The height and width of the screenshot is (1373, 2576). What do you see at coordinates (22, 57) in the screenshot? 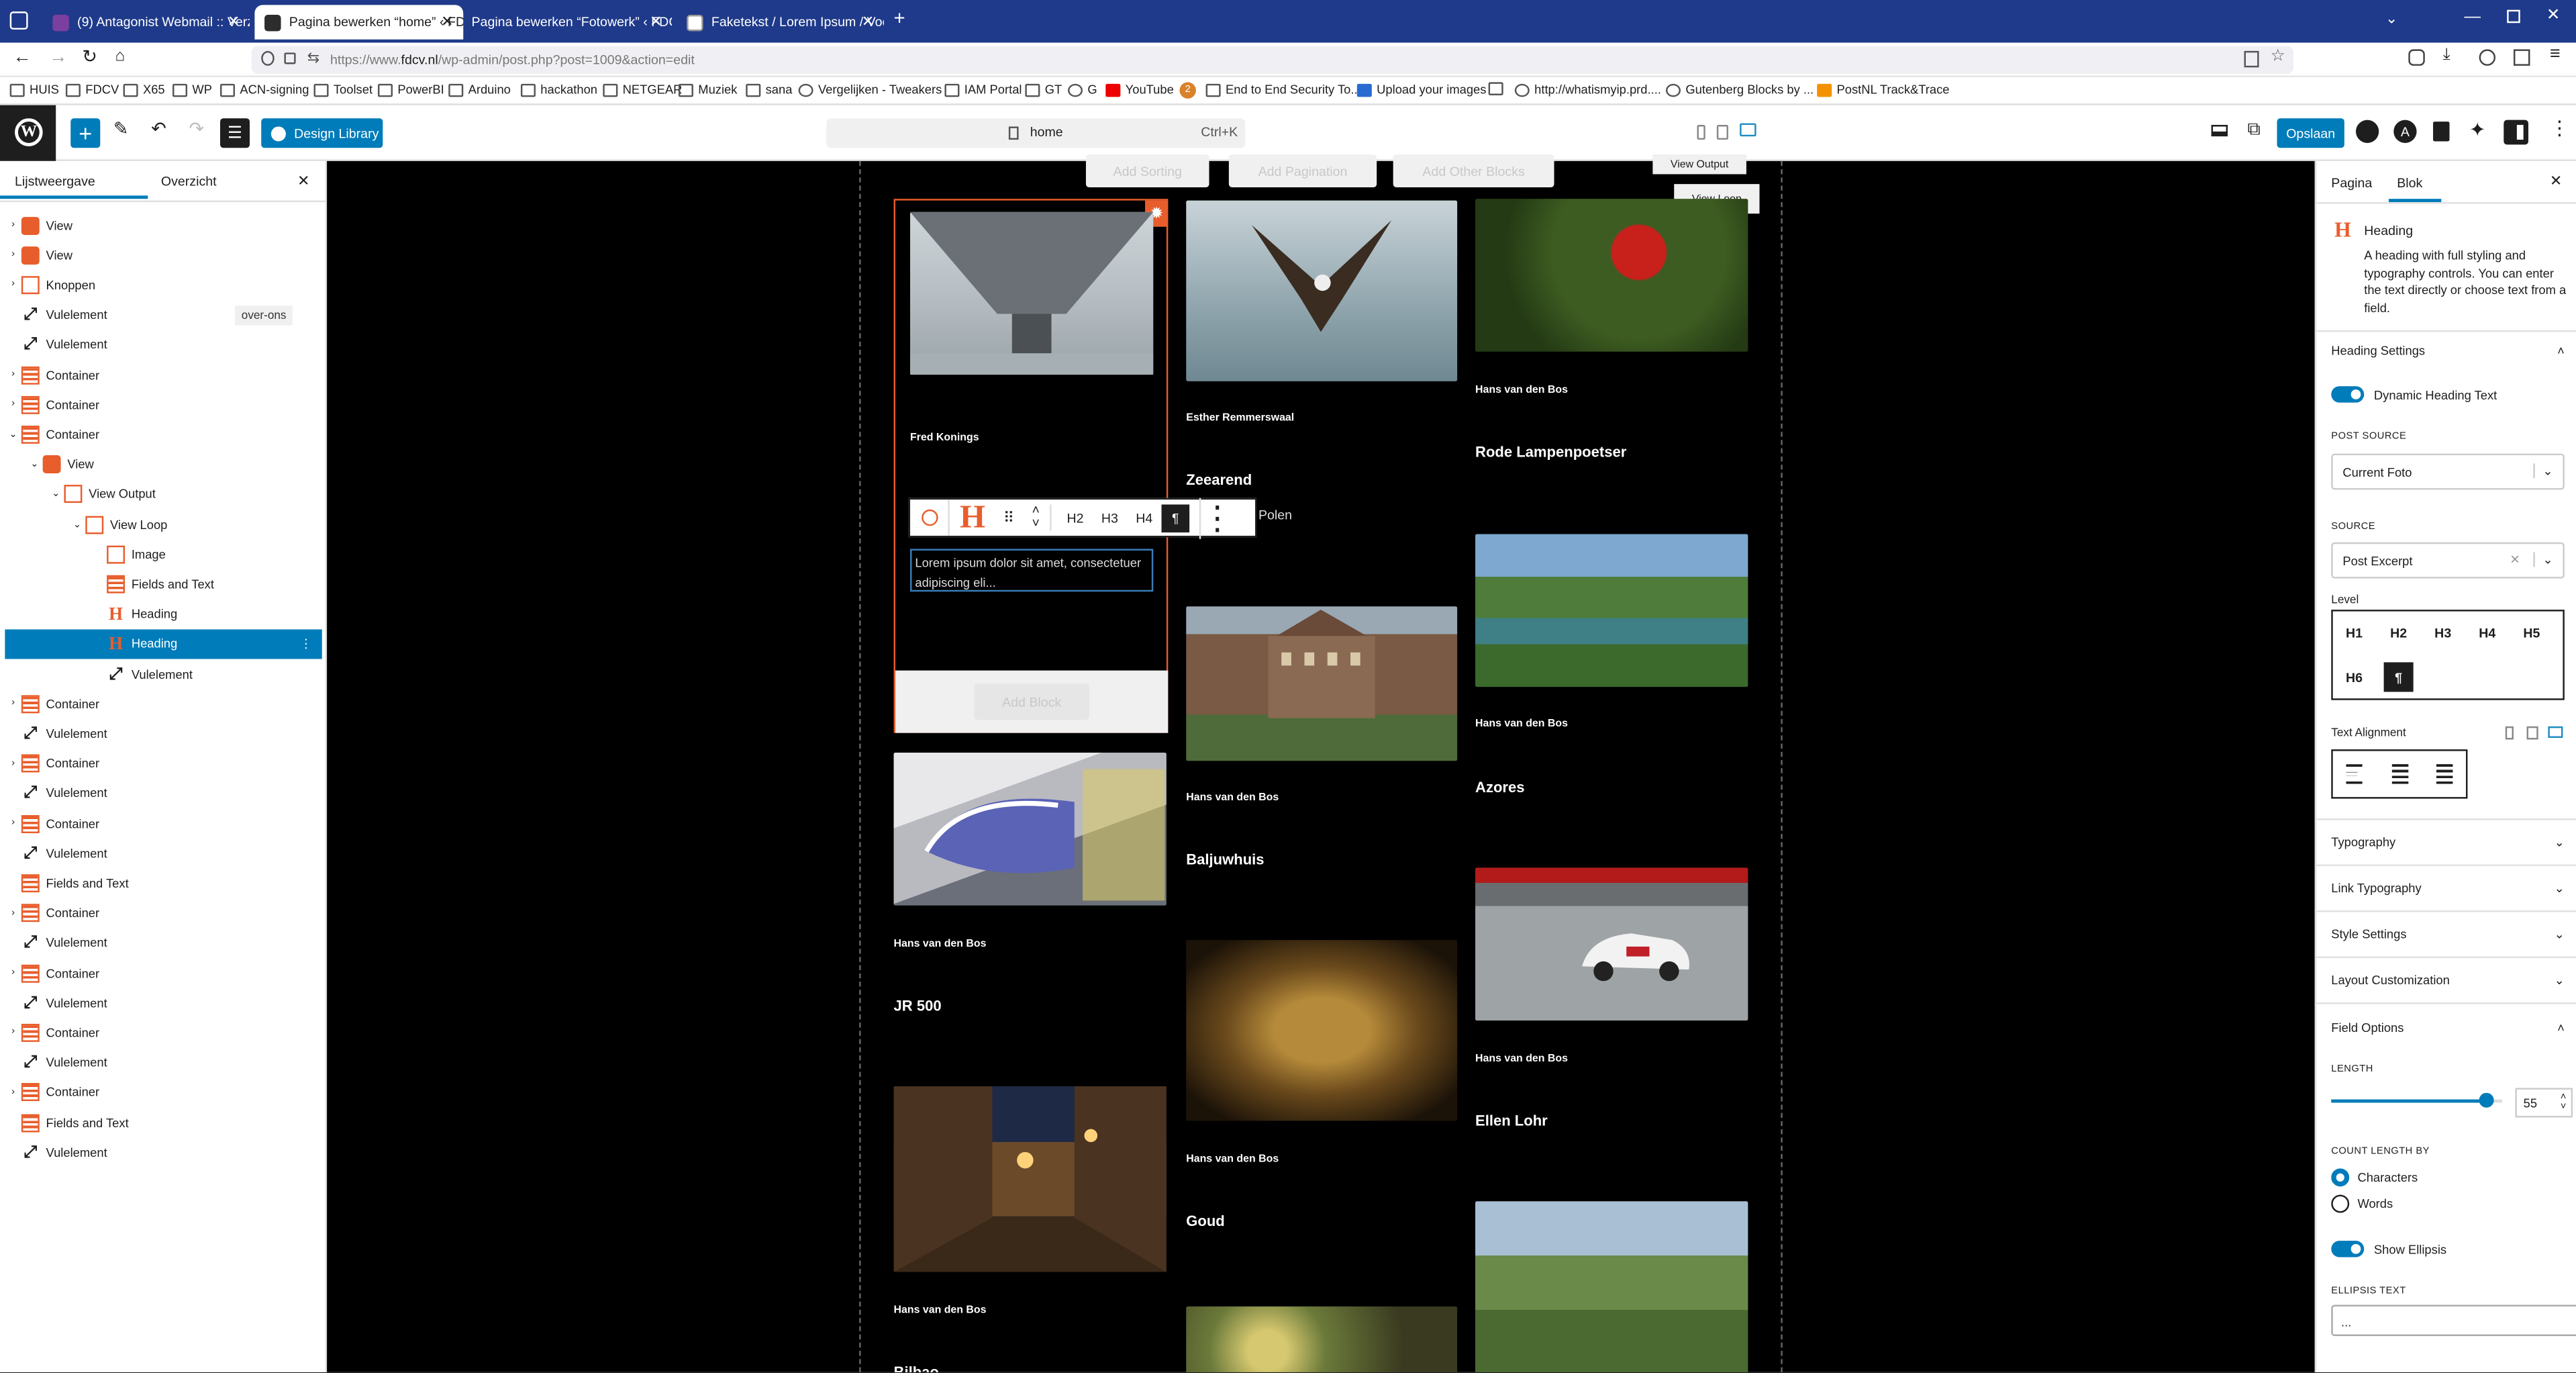
I see `back-icon: ←` at bounding box center [22, 57].